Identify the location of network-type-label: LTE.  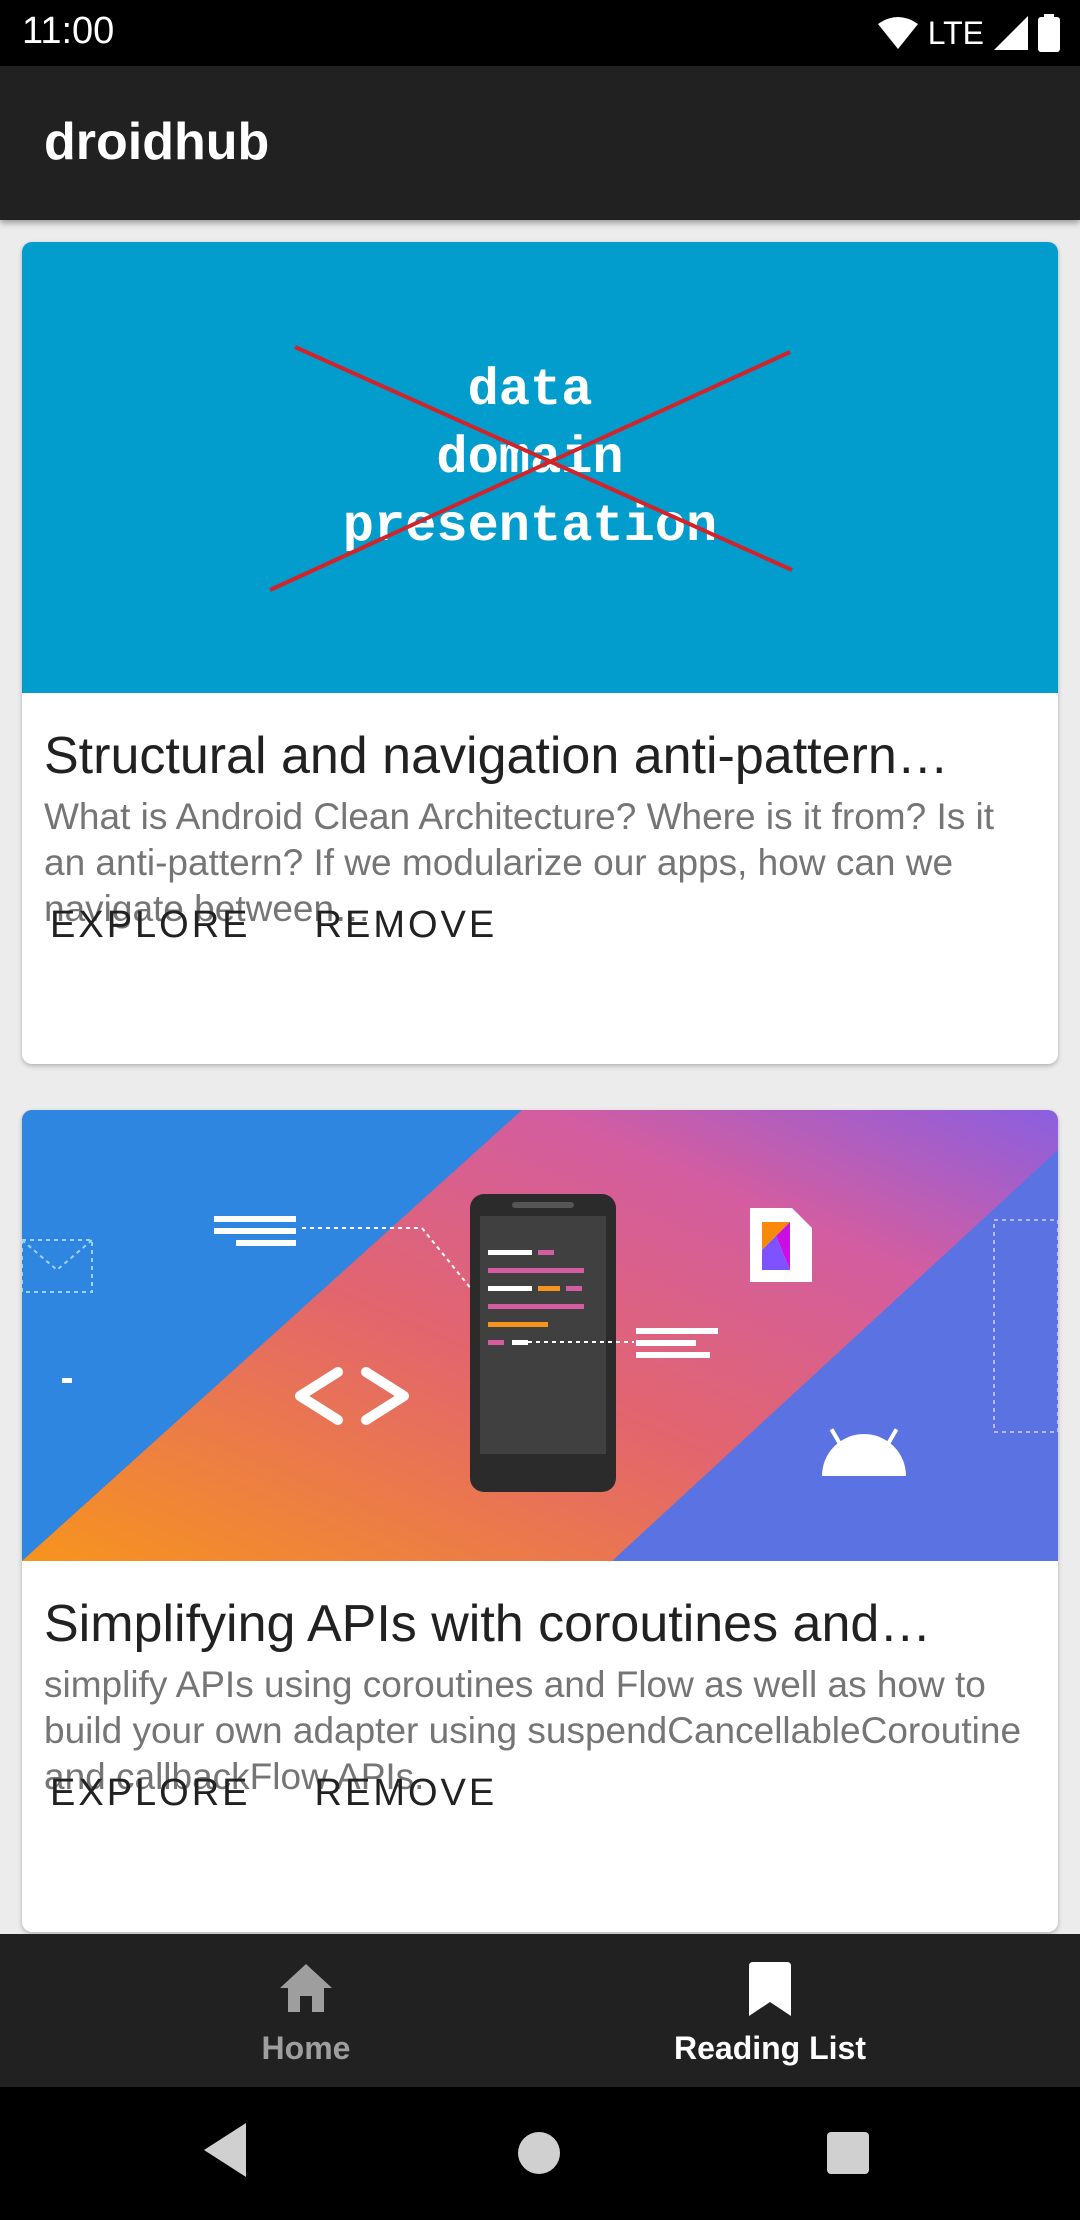
(955, 32).